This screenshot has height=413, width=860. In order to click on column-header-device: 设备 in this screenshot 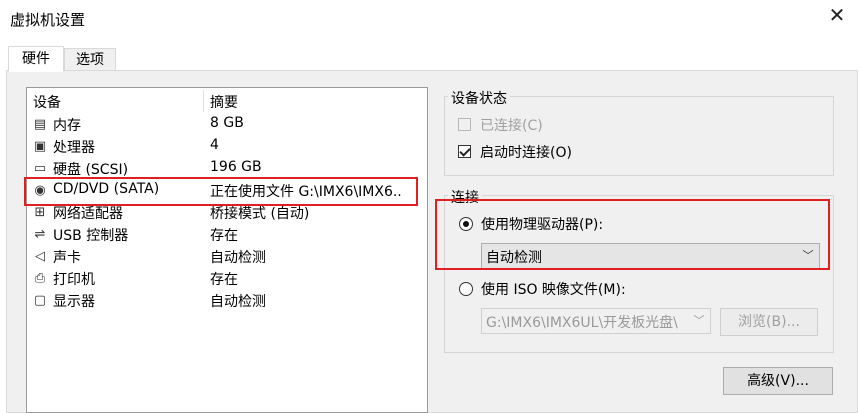, I will do `click(47, 102)`.